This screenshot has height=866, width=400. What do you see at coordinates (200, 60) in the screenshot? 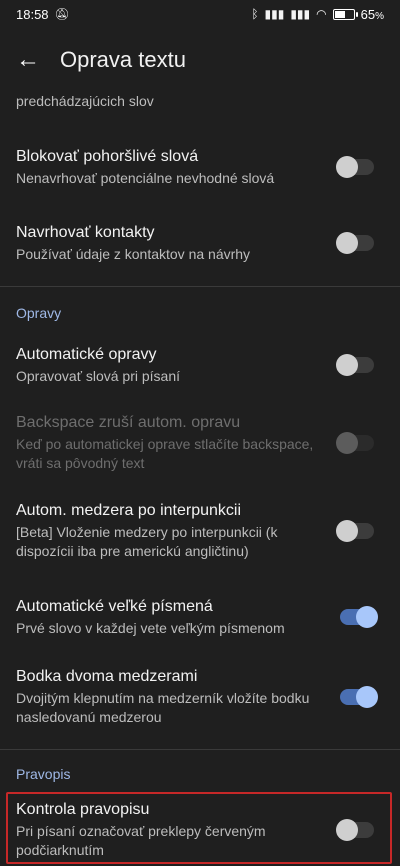
I see `app-bar: ← Oprava textu` at bounding box center [200, 60].